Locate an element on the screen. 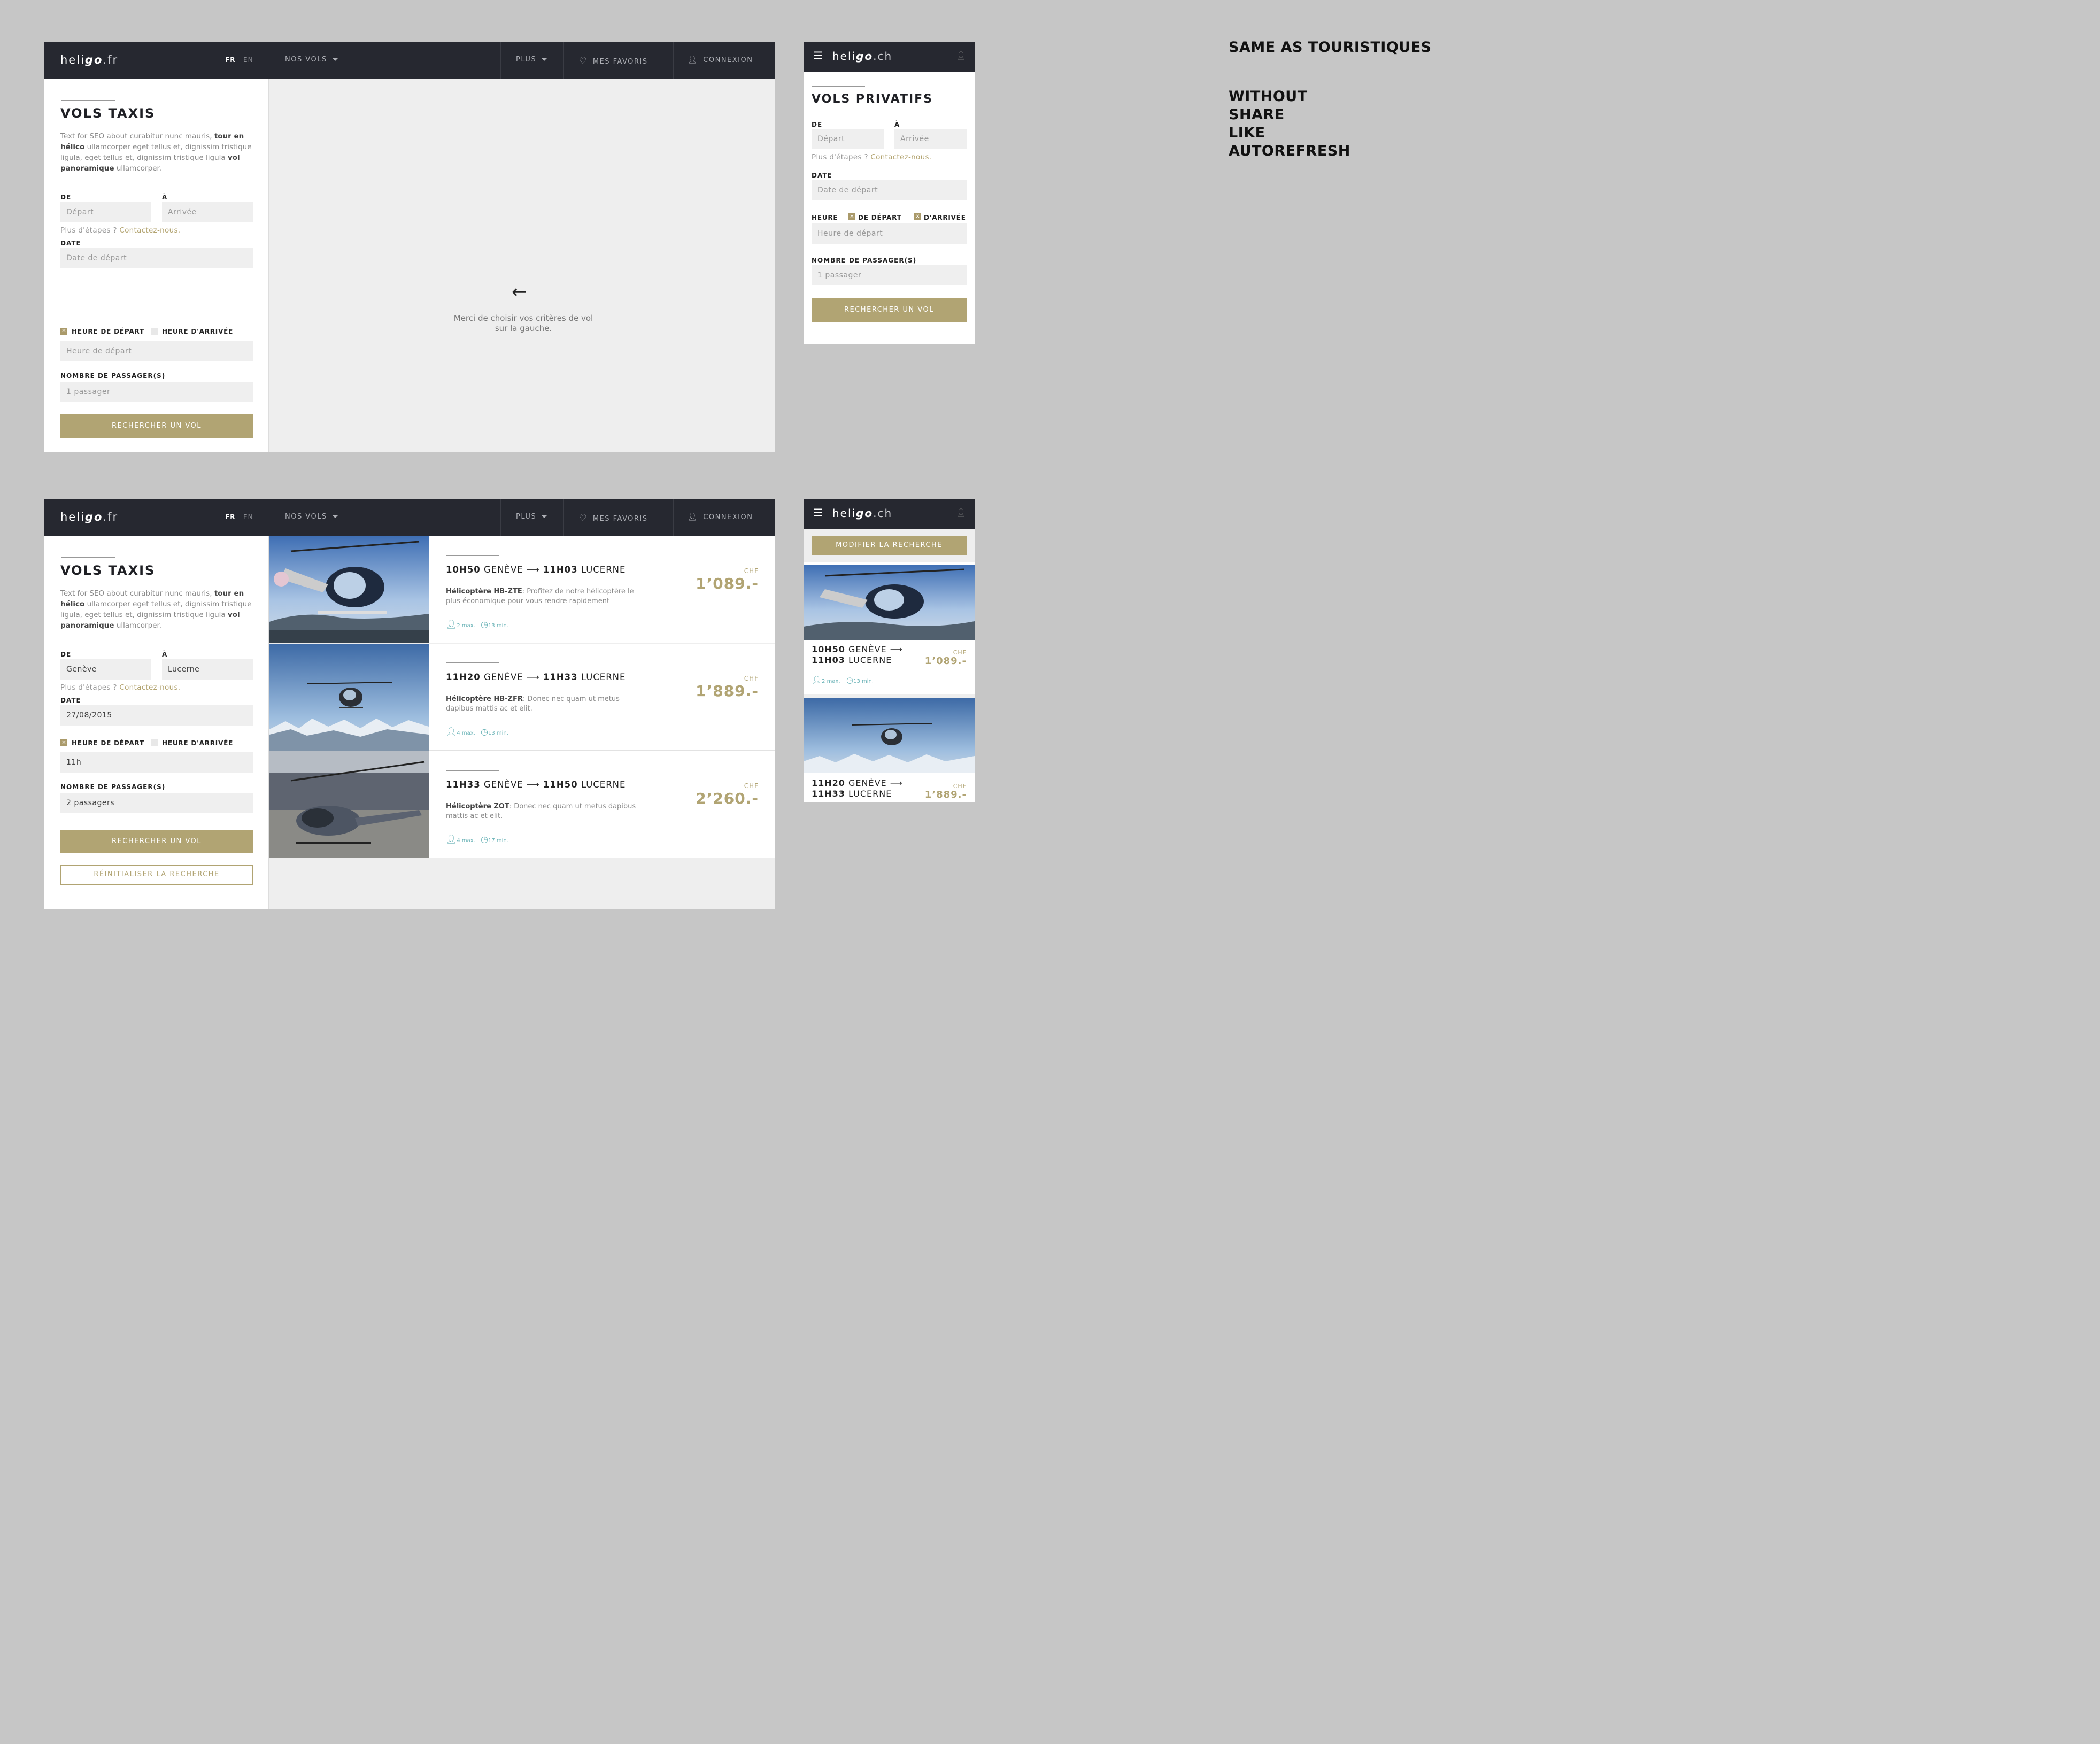  de-label: DE is located at coordinates (66, 654).